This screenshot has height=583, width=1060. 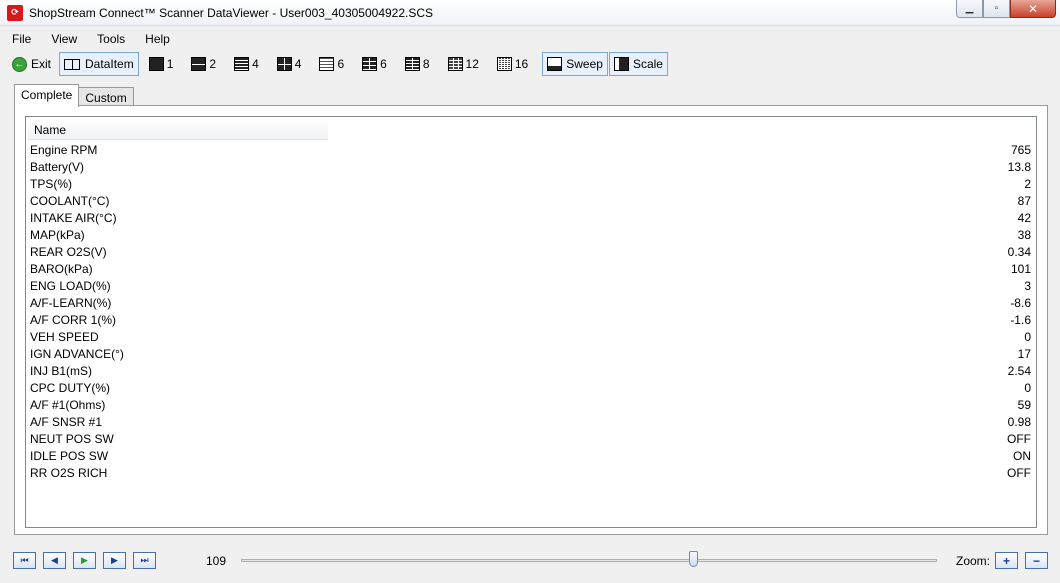 What do you see at coordinates (370, 64) in the screenshot?
I see `layout-6-grid-icon` at bounding box center [370, 64].